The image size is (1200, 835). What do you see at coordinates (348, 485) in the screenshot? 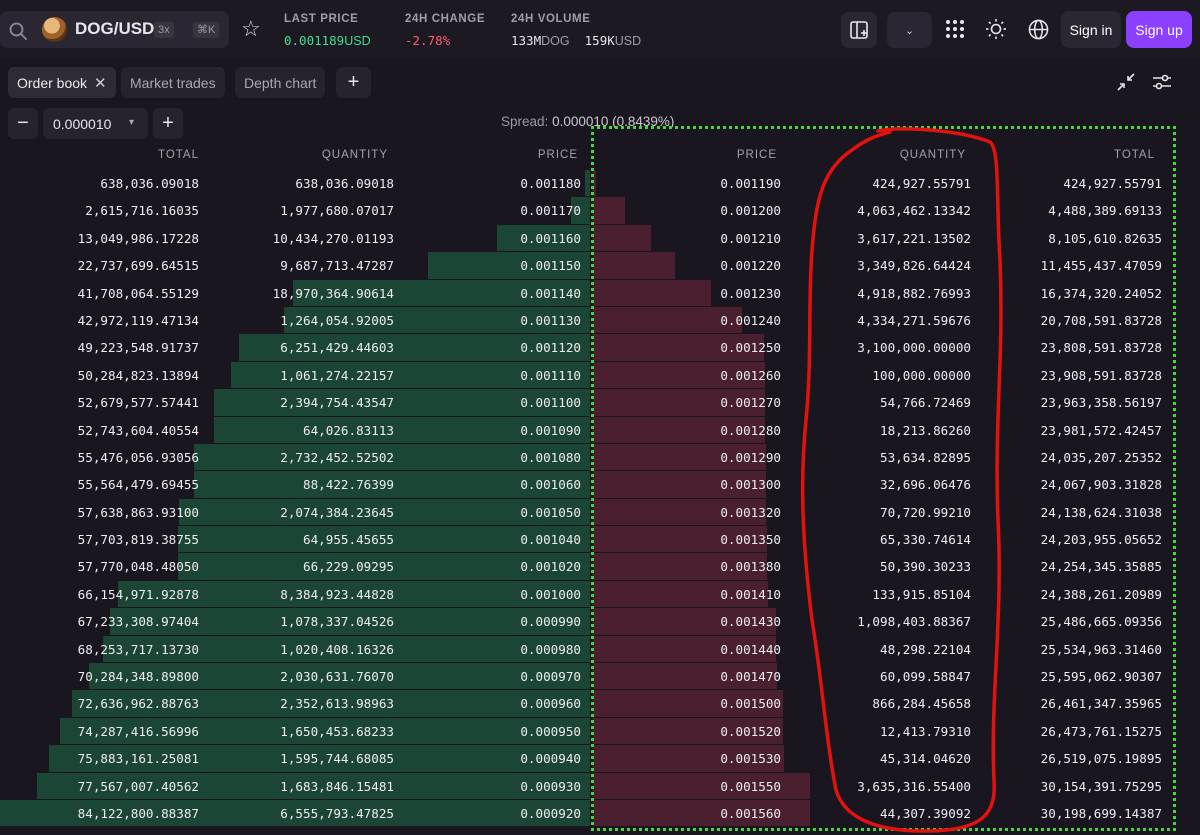
I see `bid-quantity-cell: 88,422.76399` at bounding box center [348, 485].